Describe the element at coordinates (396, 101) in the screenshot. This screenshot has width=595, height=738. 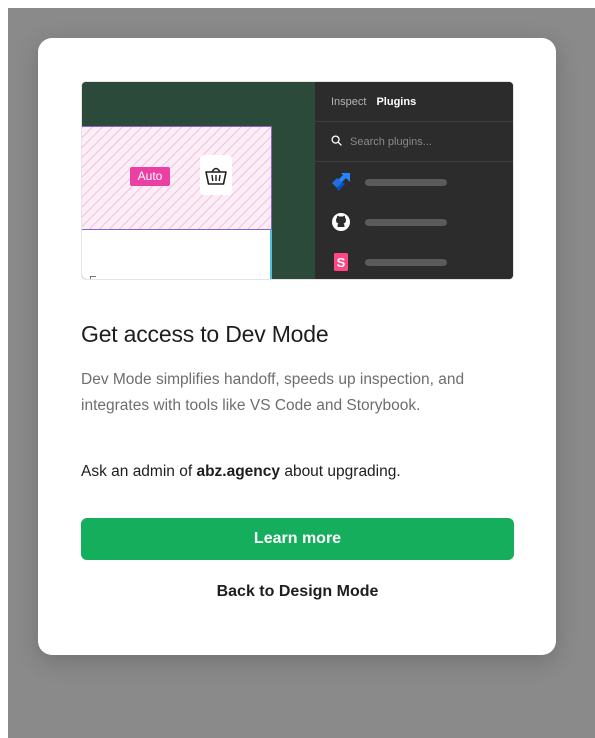
I see `tab-plugins: Plugins` at that location.